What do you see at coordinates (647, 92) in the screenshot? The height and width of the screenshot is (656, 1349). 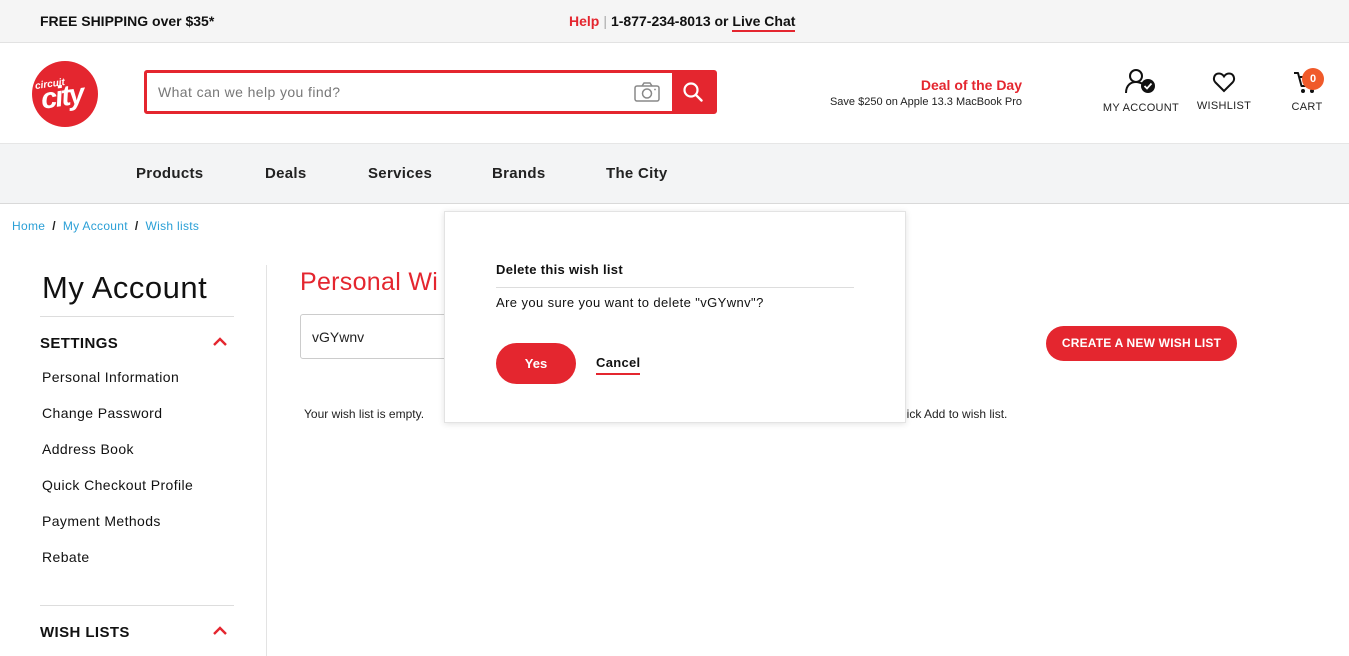 I see `camera-icon` at bounding box center [647, 92].